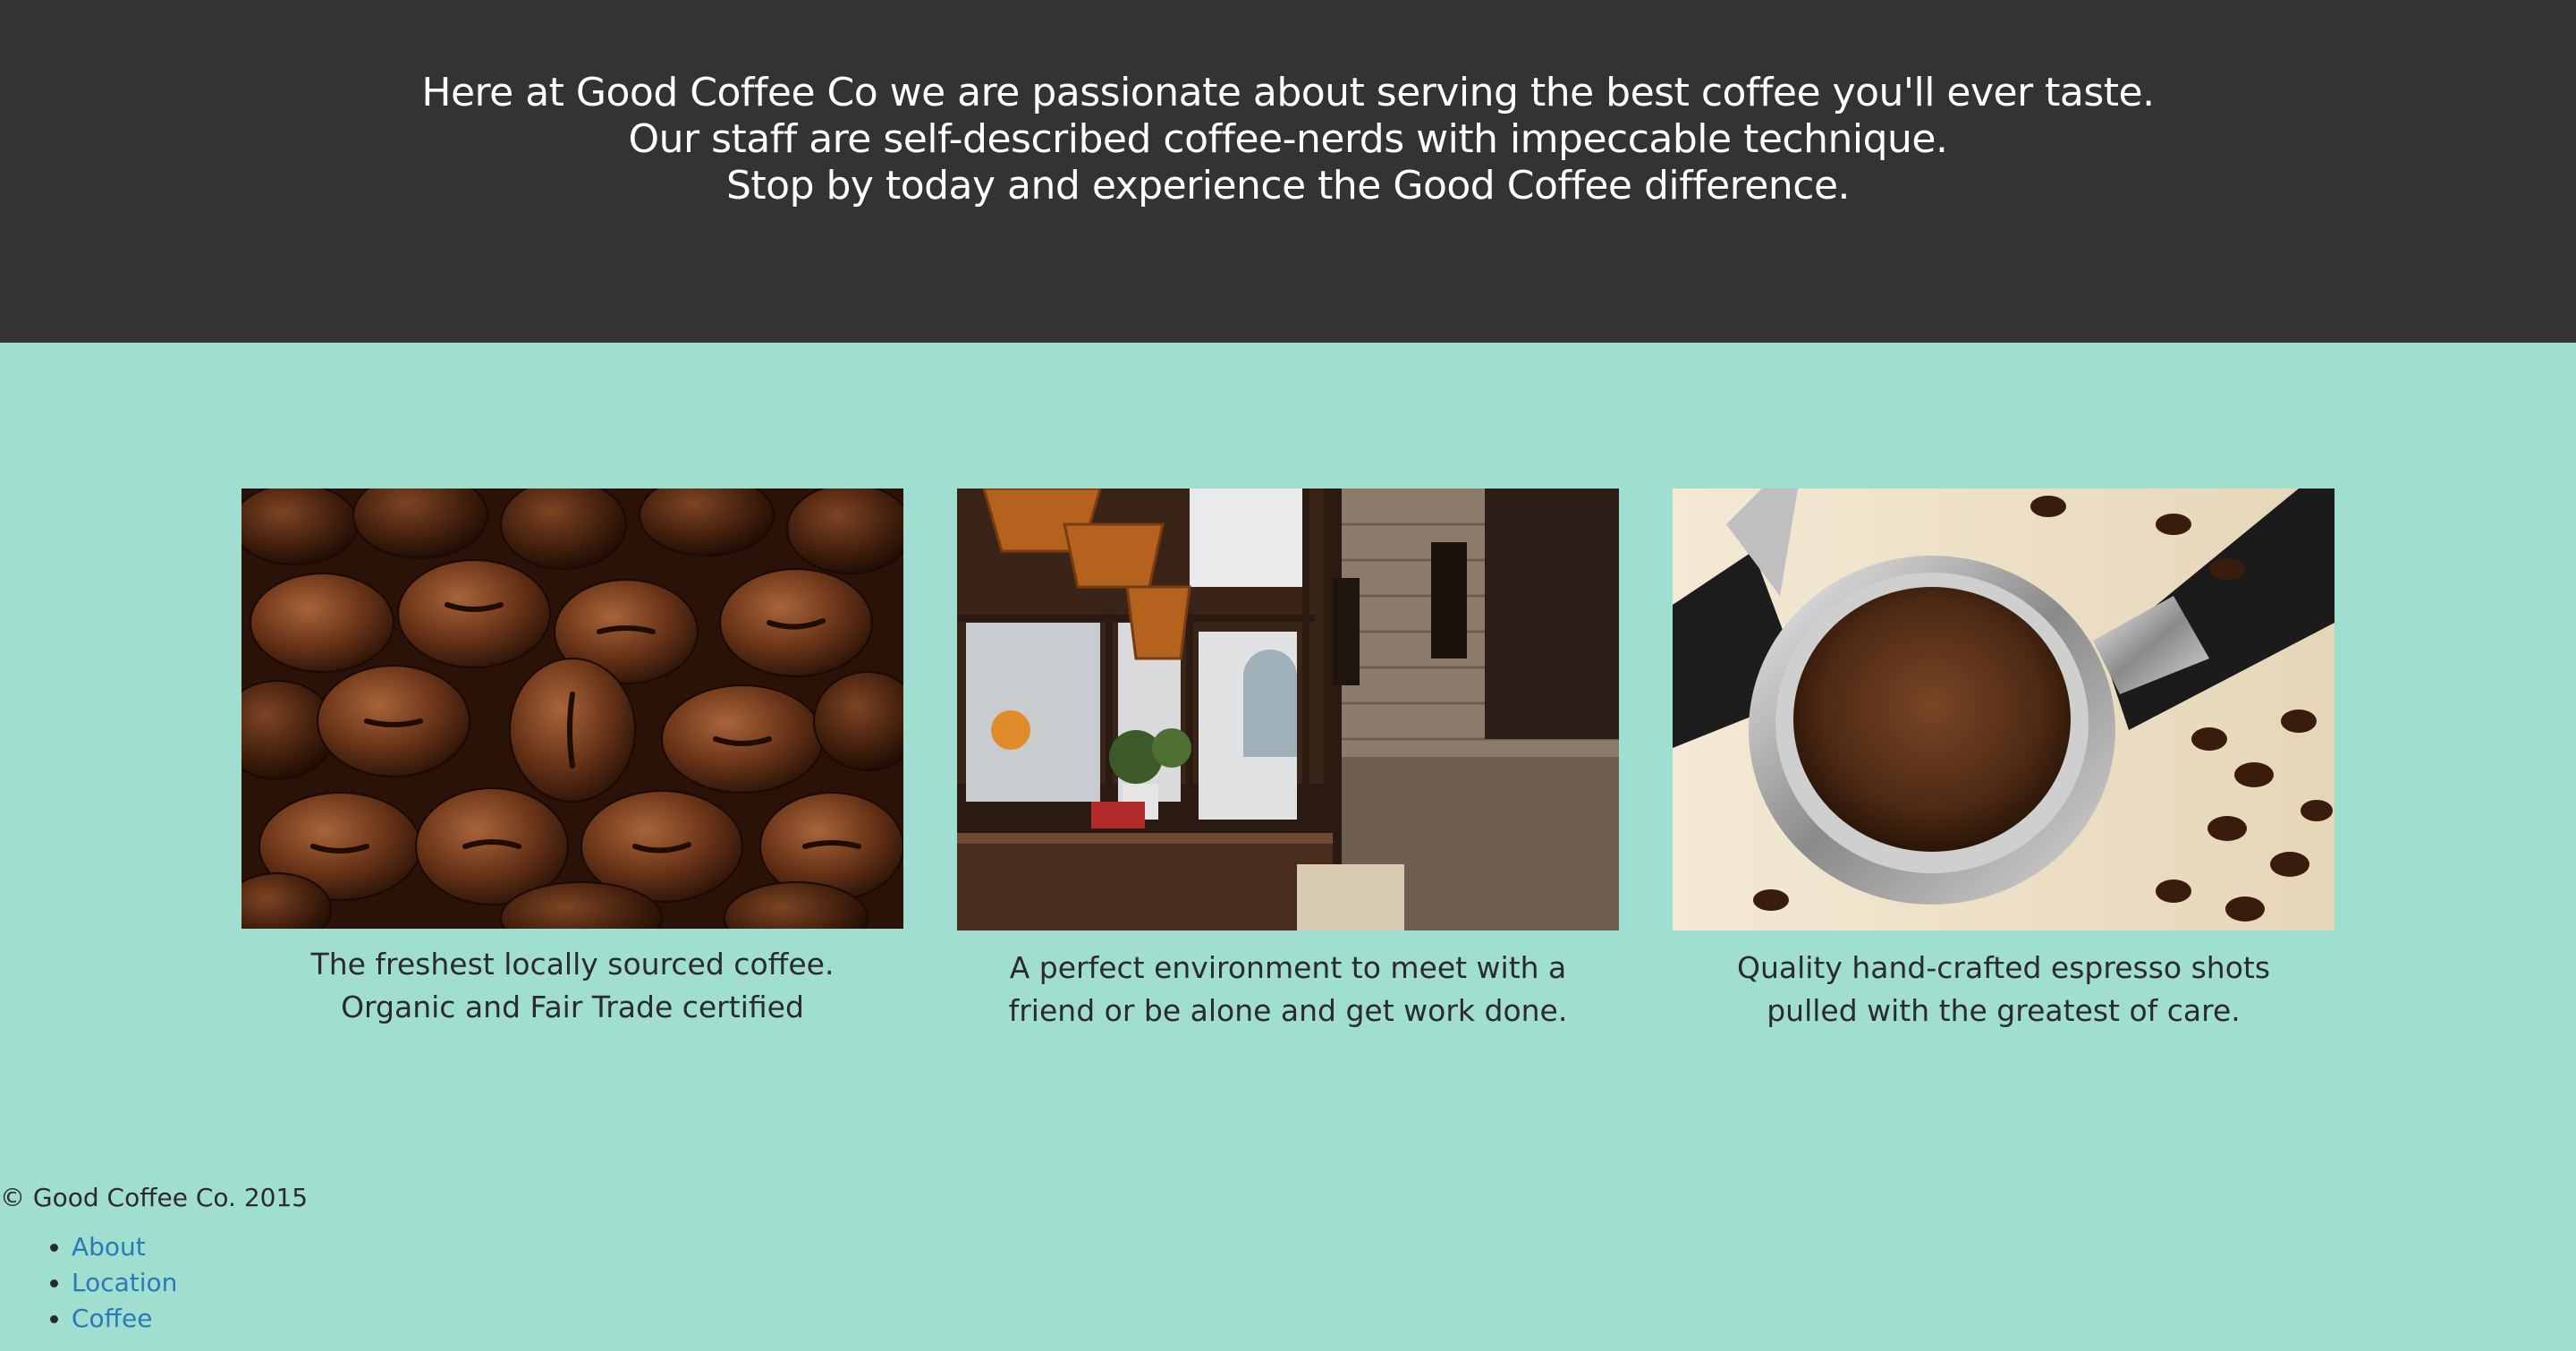 The width and height of the screenshot is (2576, 1351). Describe the element at coordinates (2003, 710) in the screenshot. I see `espresso-portafilter-photo` at that location.